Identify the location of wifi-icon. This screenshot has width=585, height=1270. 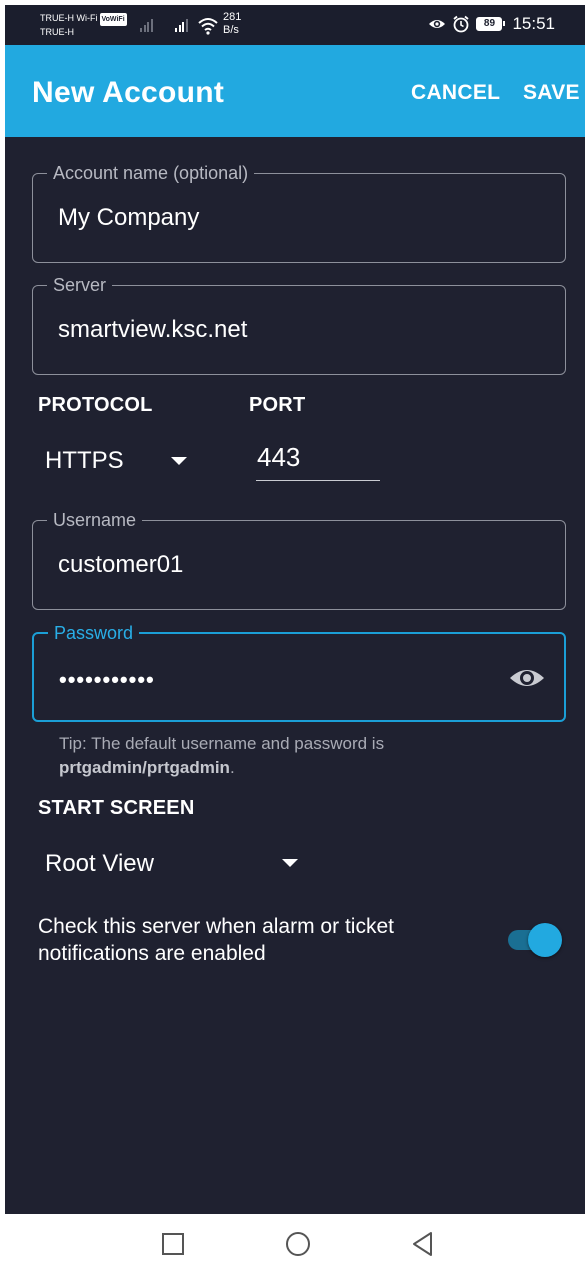
(208, 26).